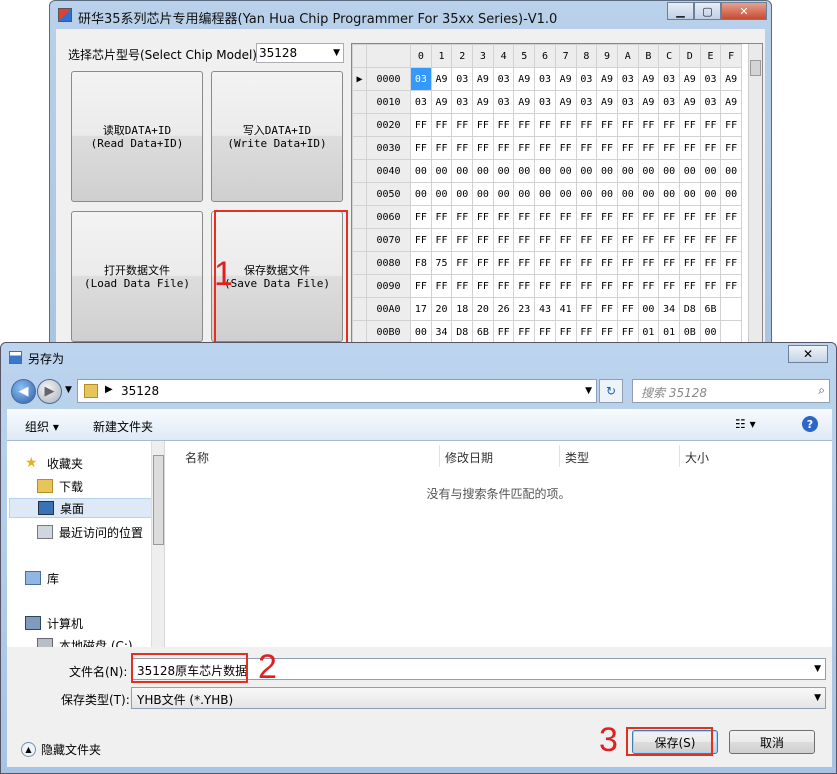  What do you see at coordinates (547, 286) in the screenshot?
I see `hex-row: 0090 FF FF FF FF FF FF FF FF FF FF FF FF FF FF FF FF` at bounding box center [547, 286].